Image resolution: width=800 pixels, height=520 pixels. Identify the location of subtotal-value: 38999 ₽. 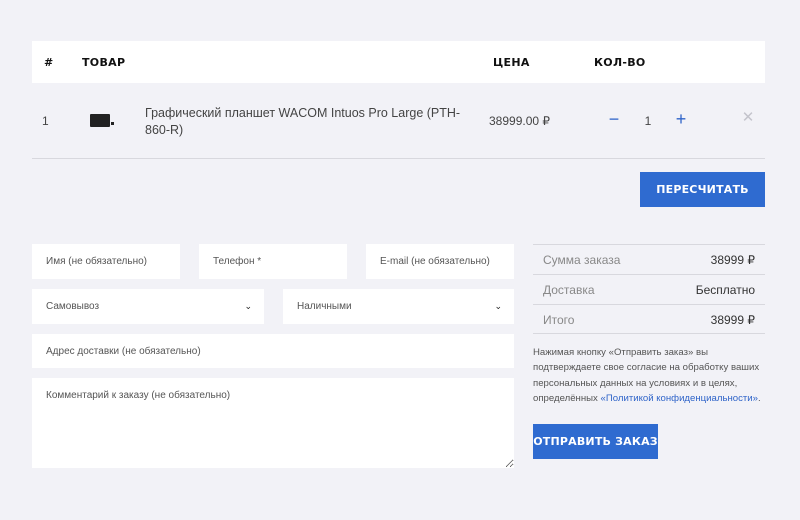
(732, 260).